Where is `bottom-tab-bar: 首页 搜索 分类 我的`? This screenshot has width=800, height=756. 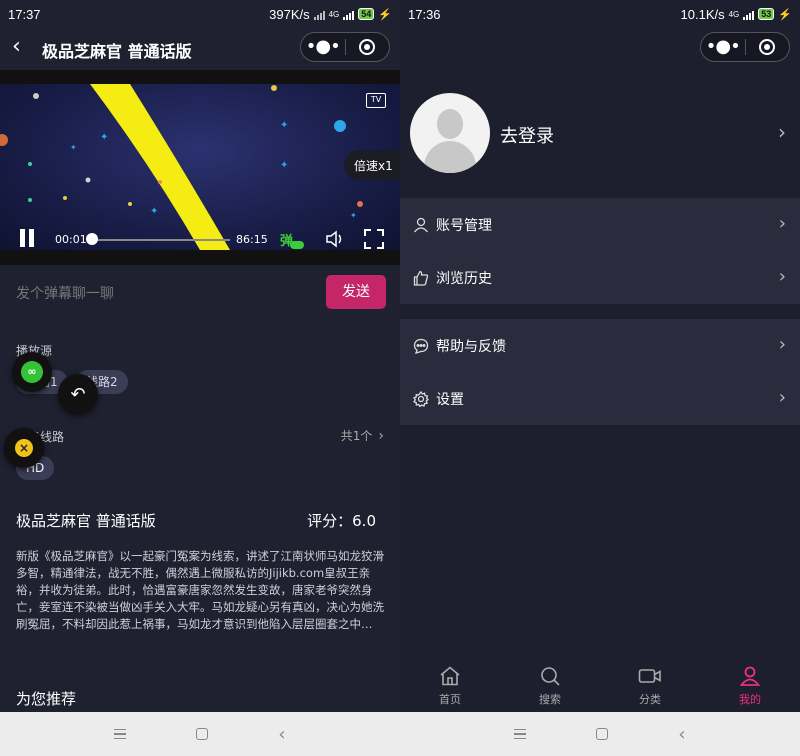
bottom-tab-bar: 首页 搜索 分类 我的 is located at coordinates (600, 686).